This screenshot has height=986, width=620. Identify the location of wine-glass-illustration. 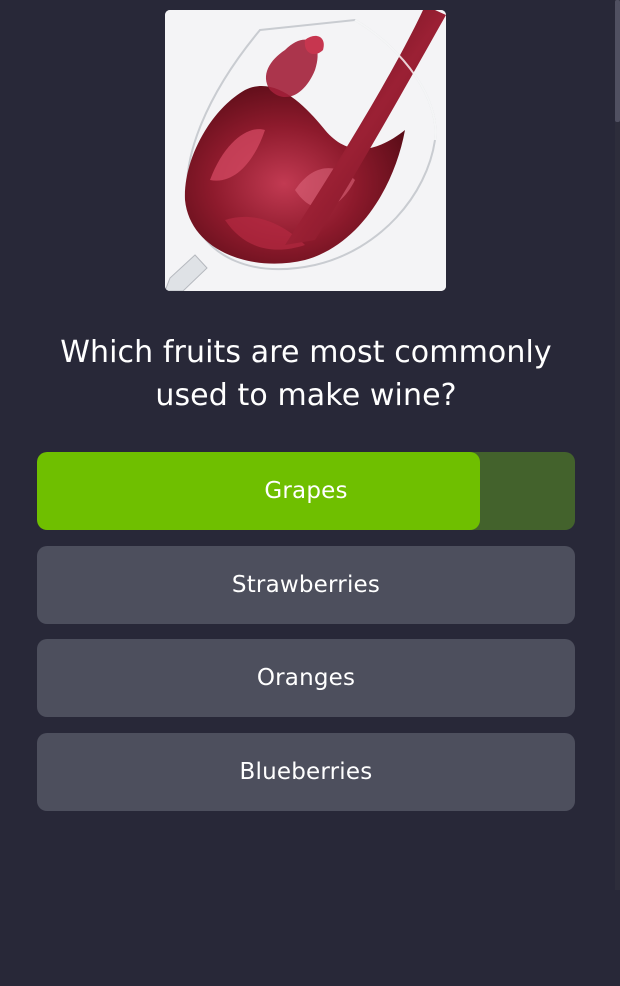
(305, 150).